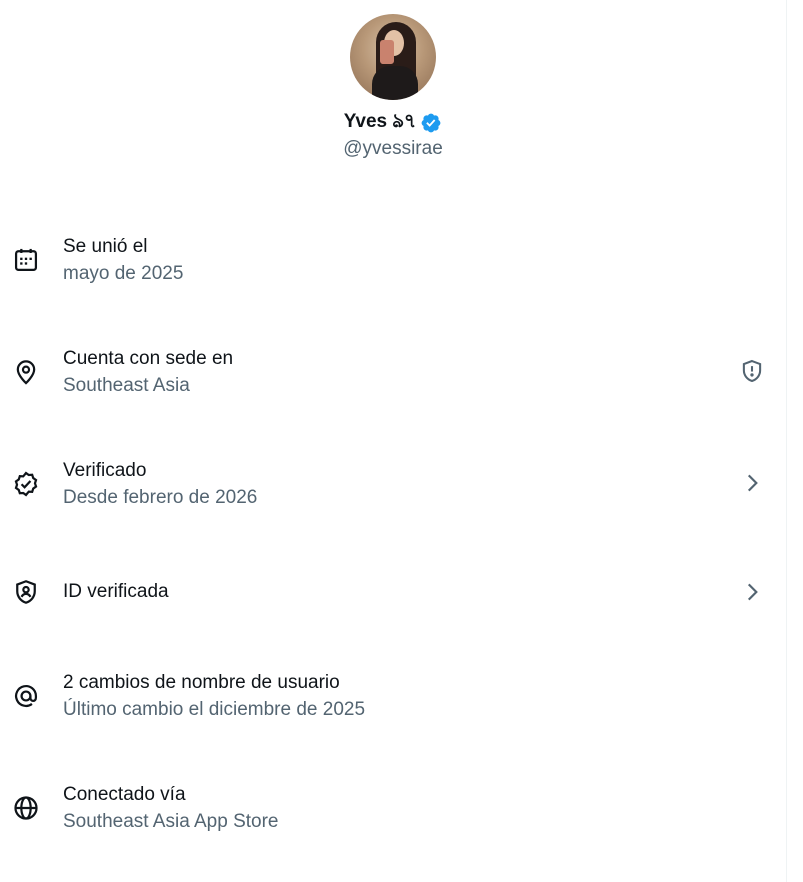  I want to click on id-shield-icon, so click(26, 592).